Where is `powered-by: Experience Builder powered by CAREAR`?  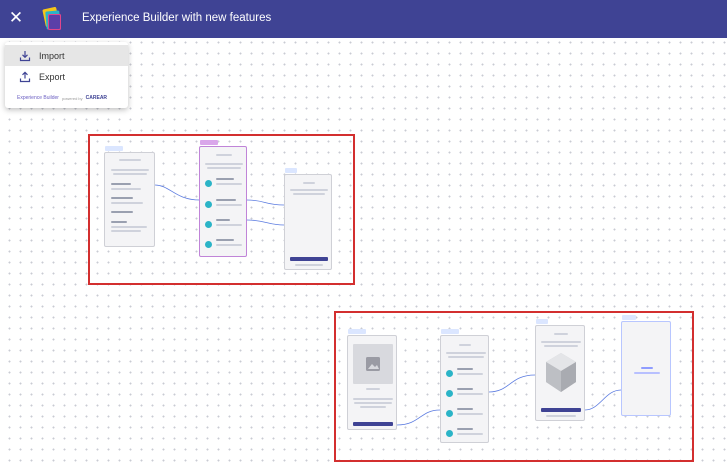
powered-by: Experience Builder powered by CAREAR is located at coordinates (62, 98).